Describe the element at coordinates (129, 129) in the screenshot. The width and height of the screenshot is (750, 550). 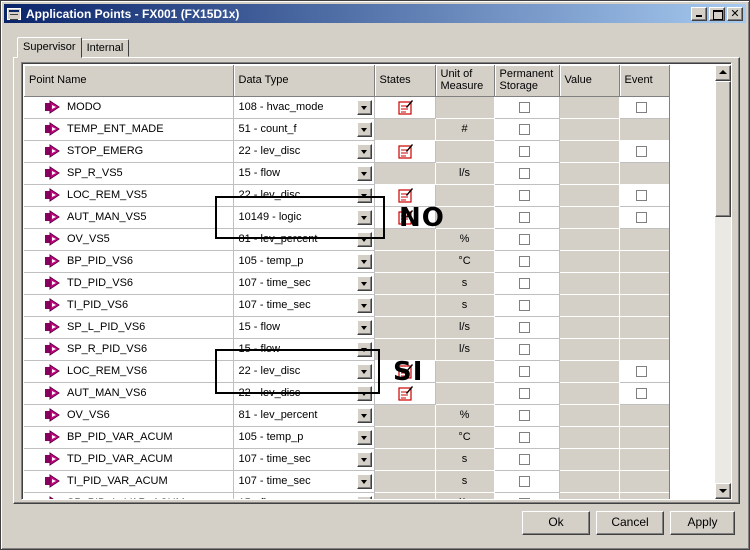
I see `point-name-cell: TEMP_ENT_MADE` at that location.